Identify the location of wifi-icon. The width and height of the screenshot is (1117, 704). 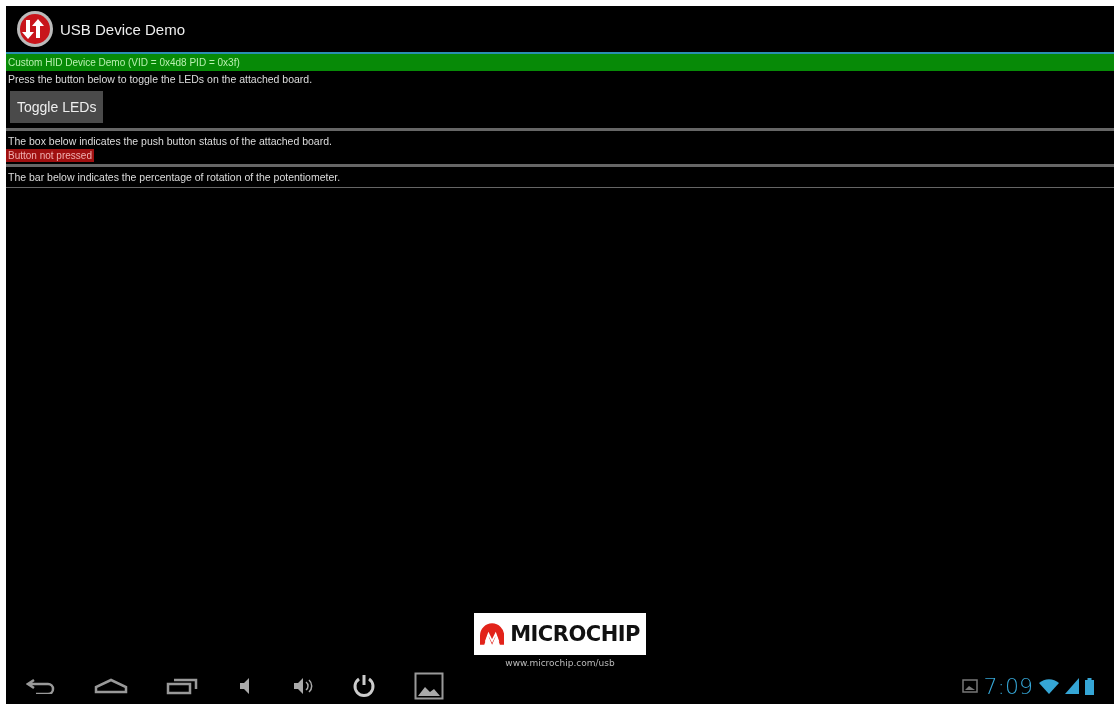
(1049, 686).